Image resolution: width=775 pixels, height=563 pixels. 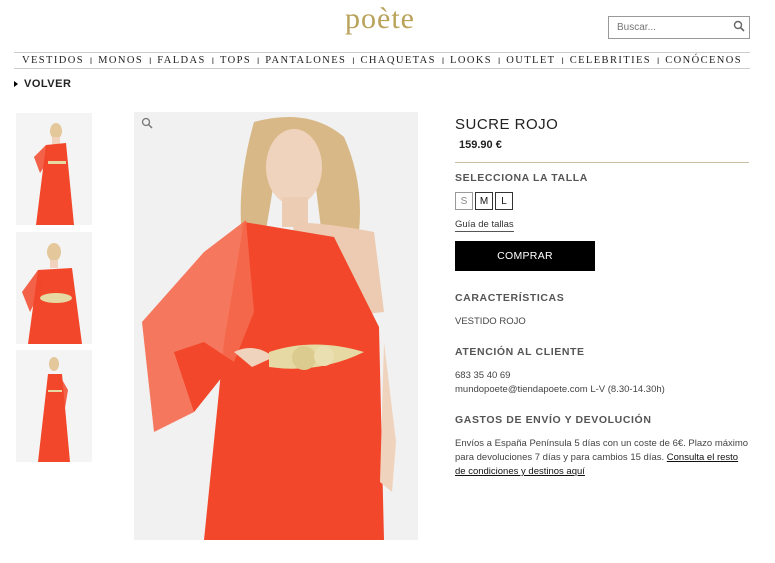 What do you see at coordinates (380, 19) in the screenshot?
I see `brand-logo: poète` at bounding box center [380, 19].